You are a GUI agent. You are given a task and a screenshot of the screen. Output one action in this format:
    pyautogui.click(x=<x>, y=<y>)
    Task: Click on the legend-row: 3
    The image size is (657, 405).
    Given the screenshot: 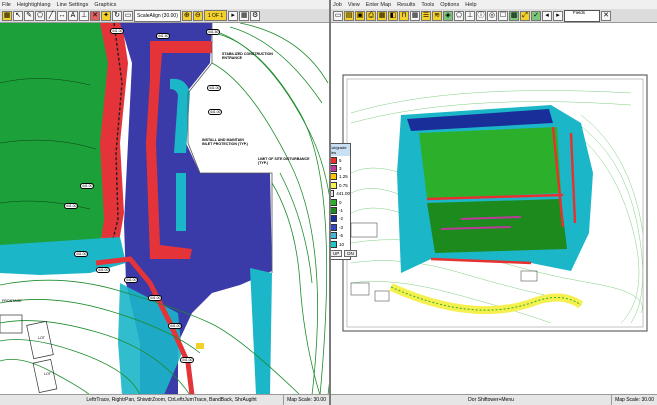 What is the action you would take?
    pyautogui.click(x=340, y=168)
    